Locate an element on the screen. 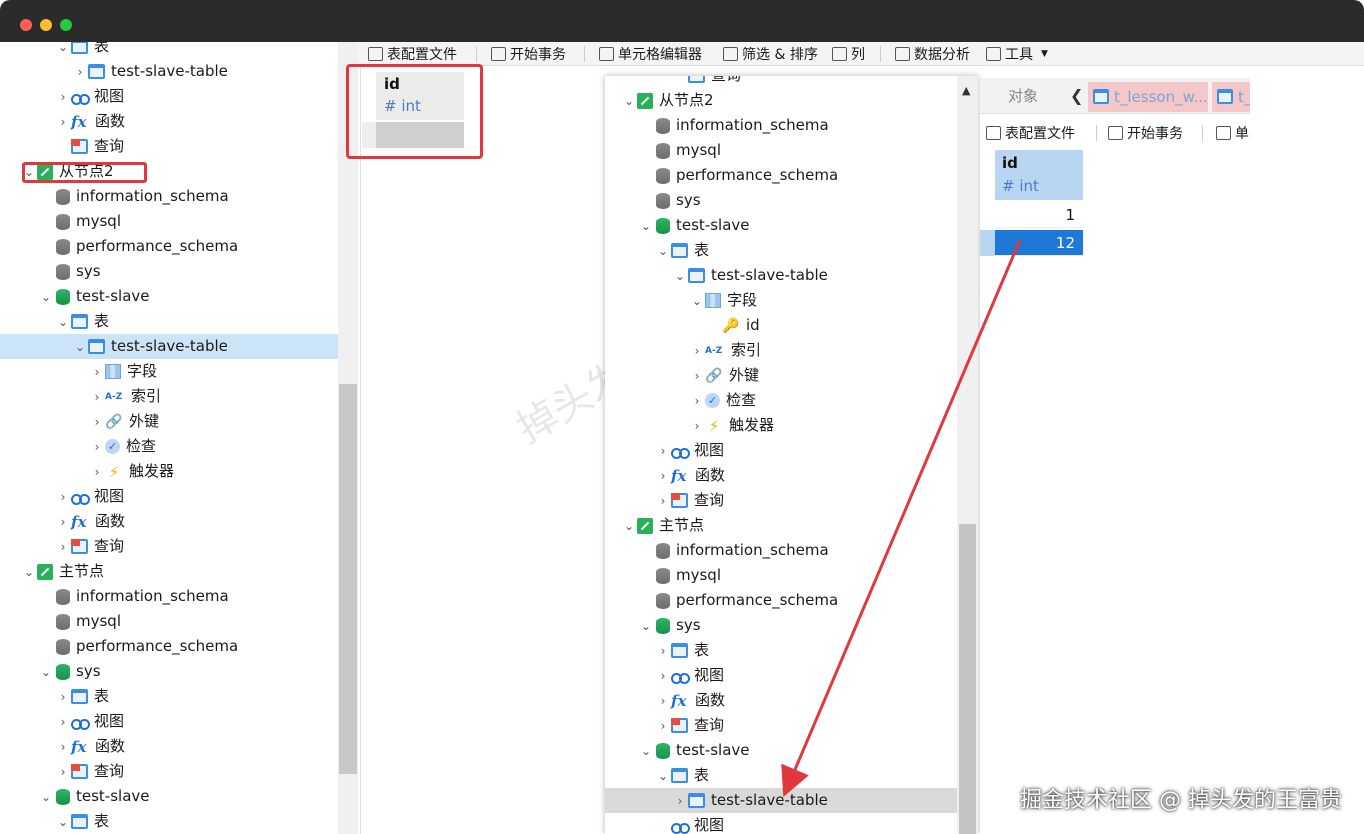 This screenshot has height=834, width=1364. tree-item: ⌄ 从节点2 is located at coordinates (791, 100).